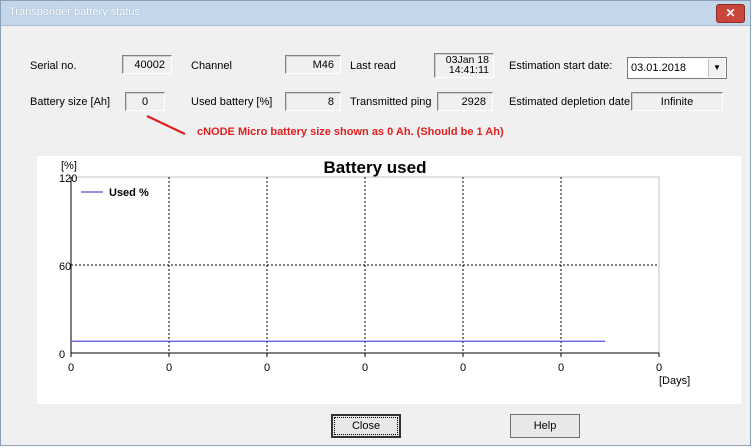 The image size is (753, 448). What do you see at coordinates (62, 355) in the screenshot?
I see `y-tick-label: 0` at bounding box center [62, 355].